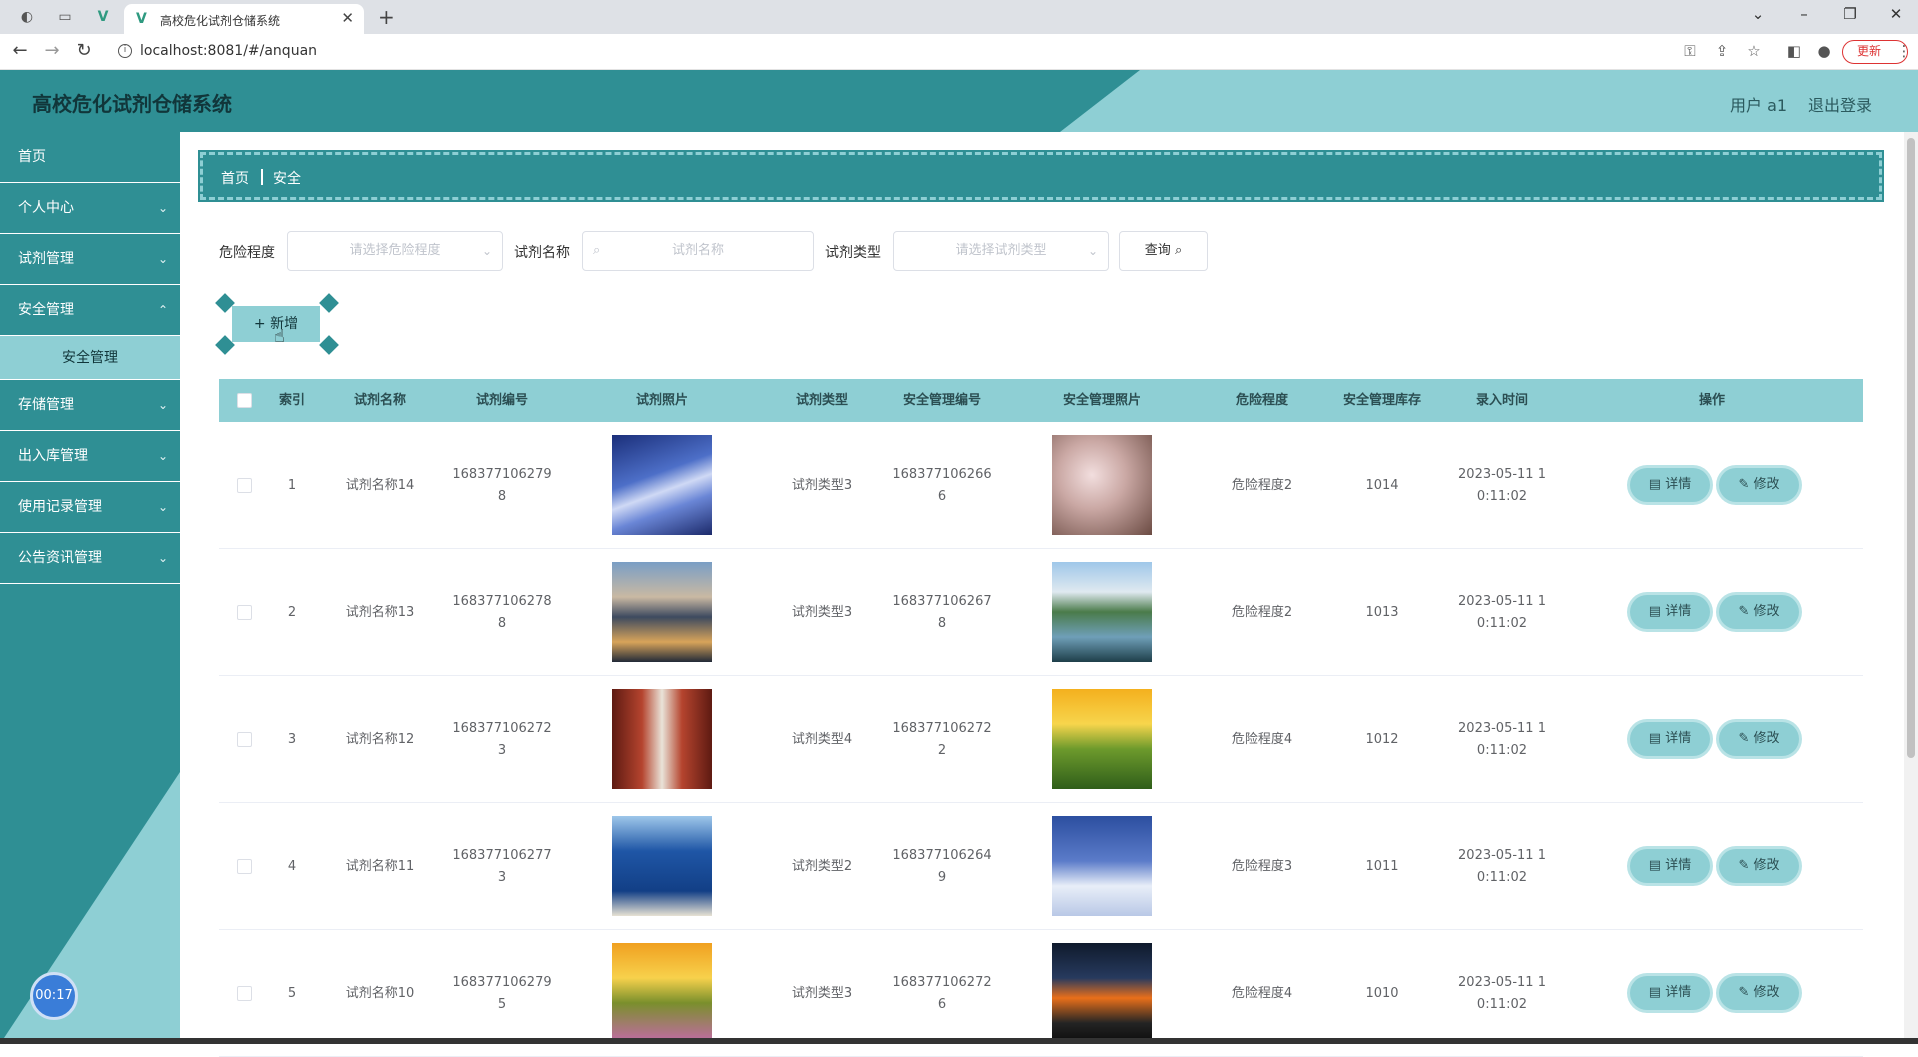 The image size is (1918, 1057). What do you see at coordinates (380, 866) in the screenshot?
I see `cell-reagent-name: 试剂名称11` at bounding box center [380, 866].